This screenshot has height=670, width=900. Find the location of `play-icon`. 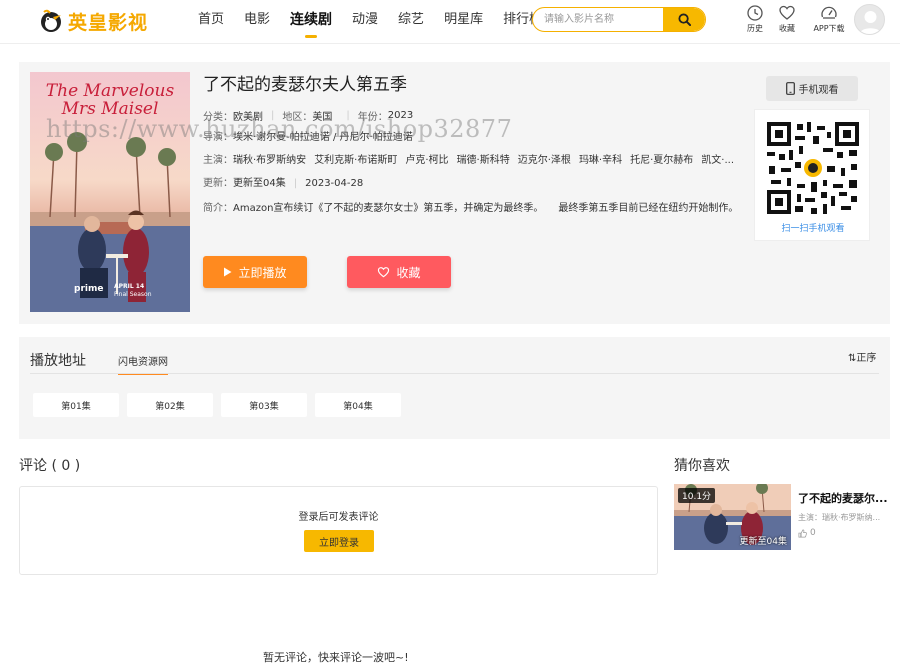

play-icon is located at coordinates (228, 272).